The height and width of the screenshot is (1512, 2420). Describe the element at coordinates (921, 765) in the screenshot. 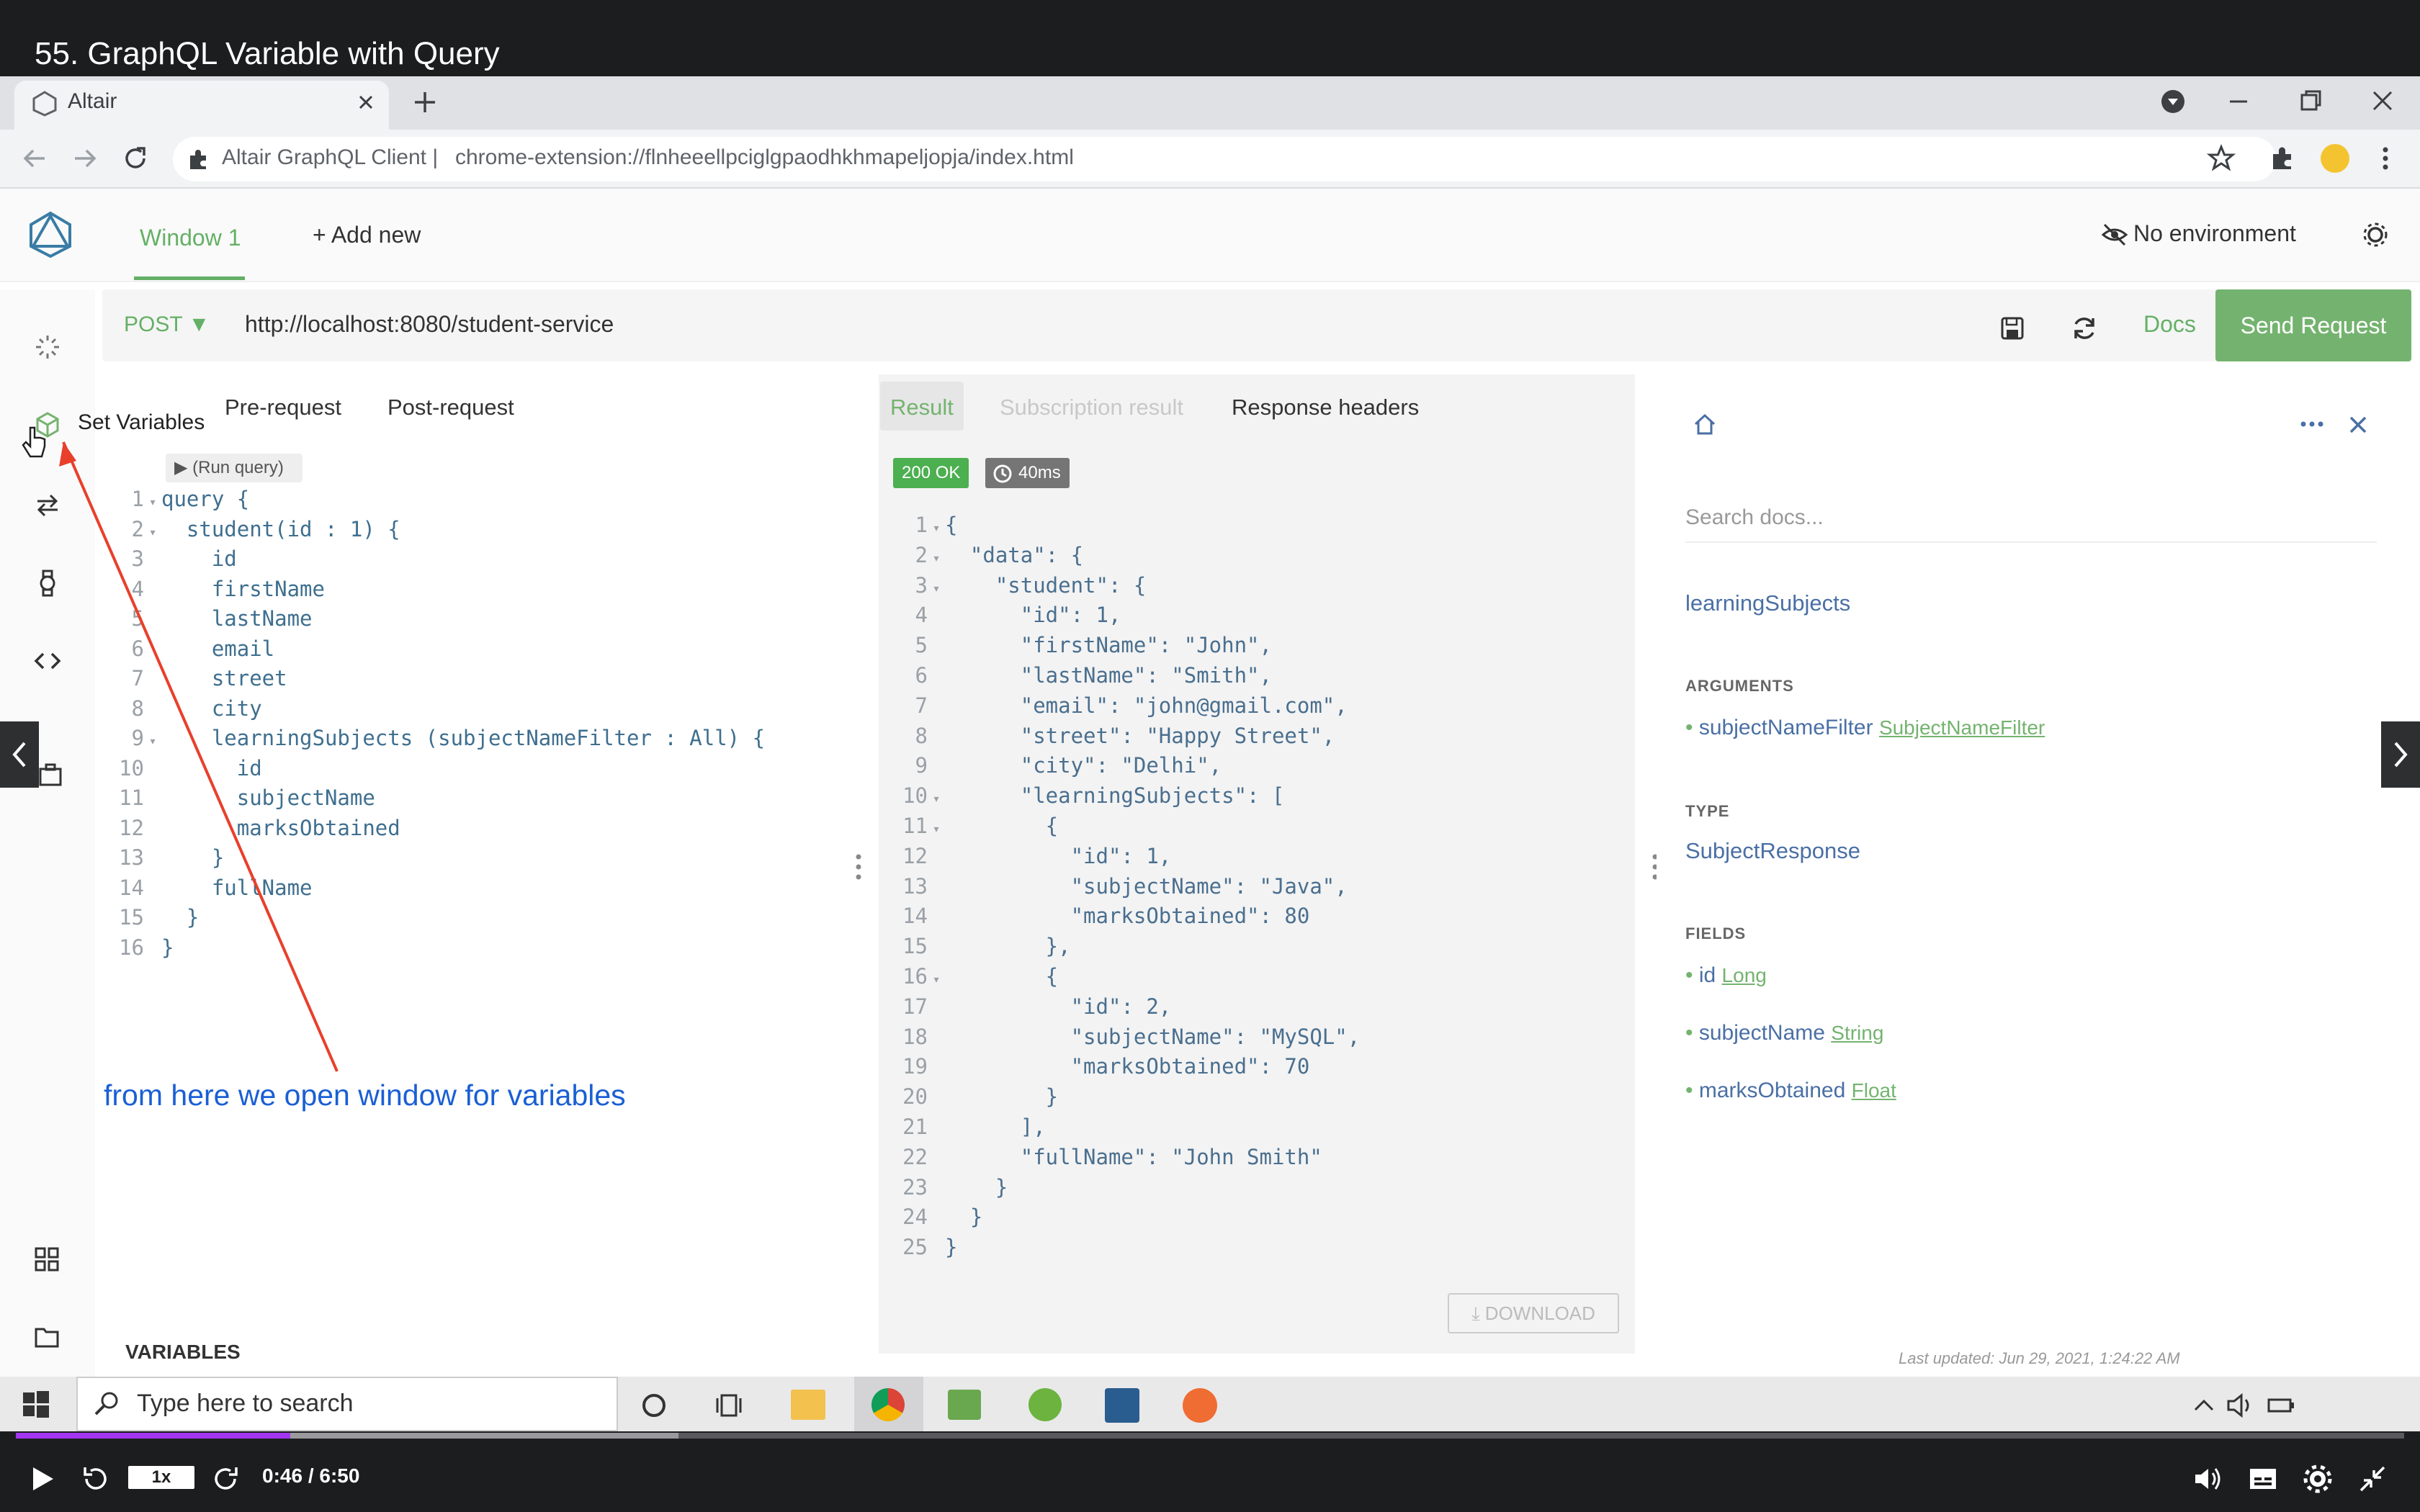

I see `line-number: 9` at that location.